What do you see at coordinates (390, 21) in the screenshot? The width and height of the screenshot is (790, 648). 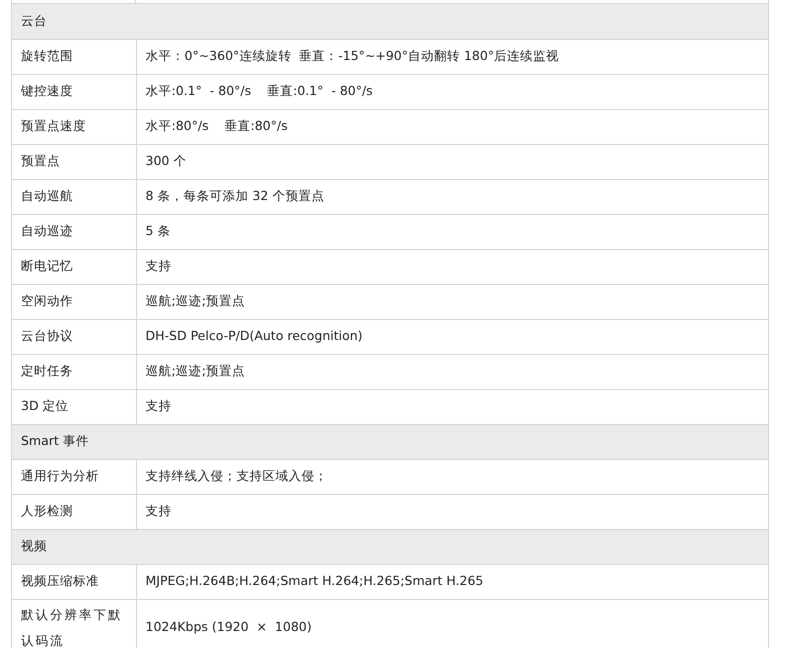 I see `section-header: 云台` at bounding box center [390, 21].